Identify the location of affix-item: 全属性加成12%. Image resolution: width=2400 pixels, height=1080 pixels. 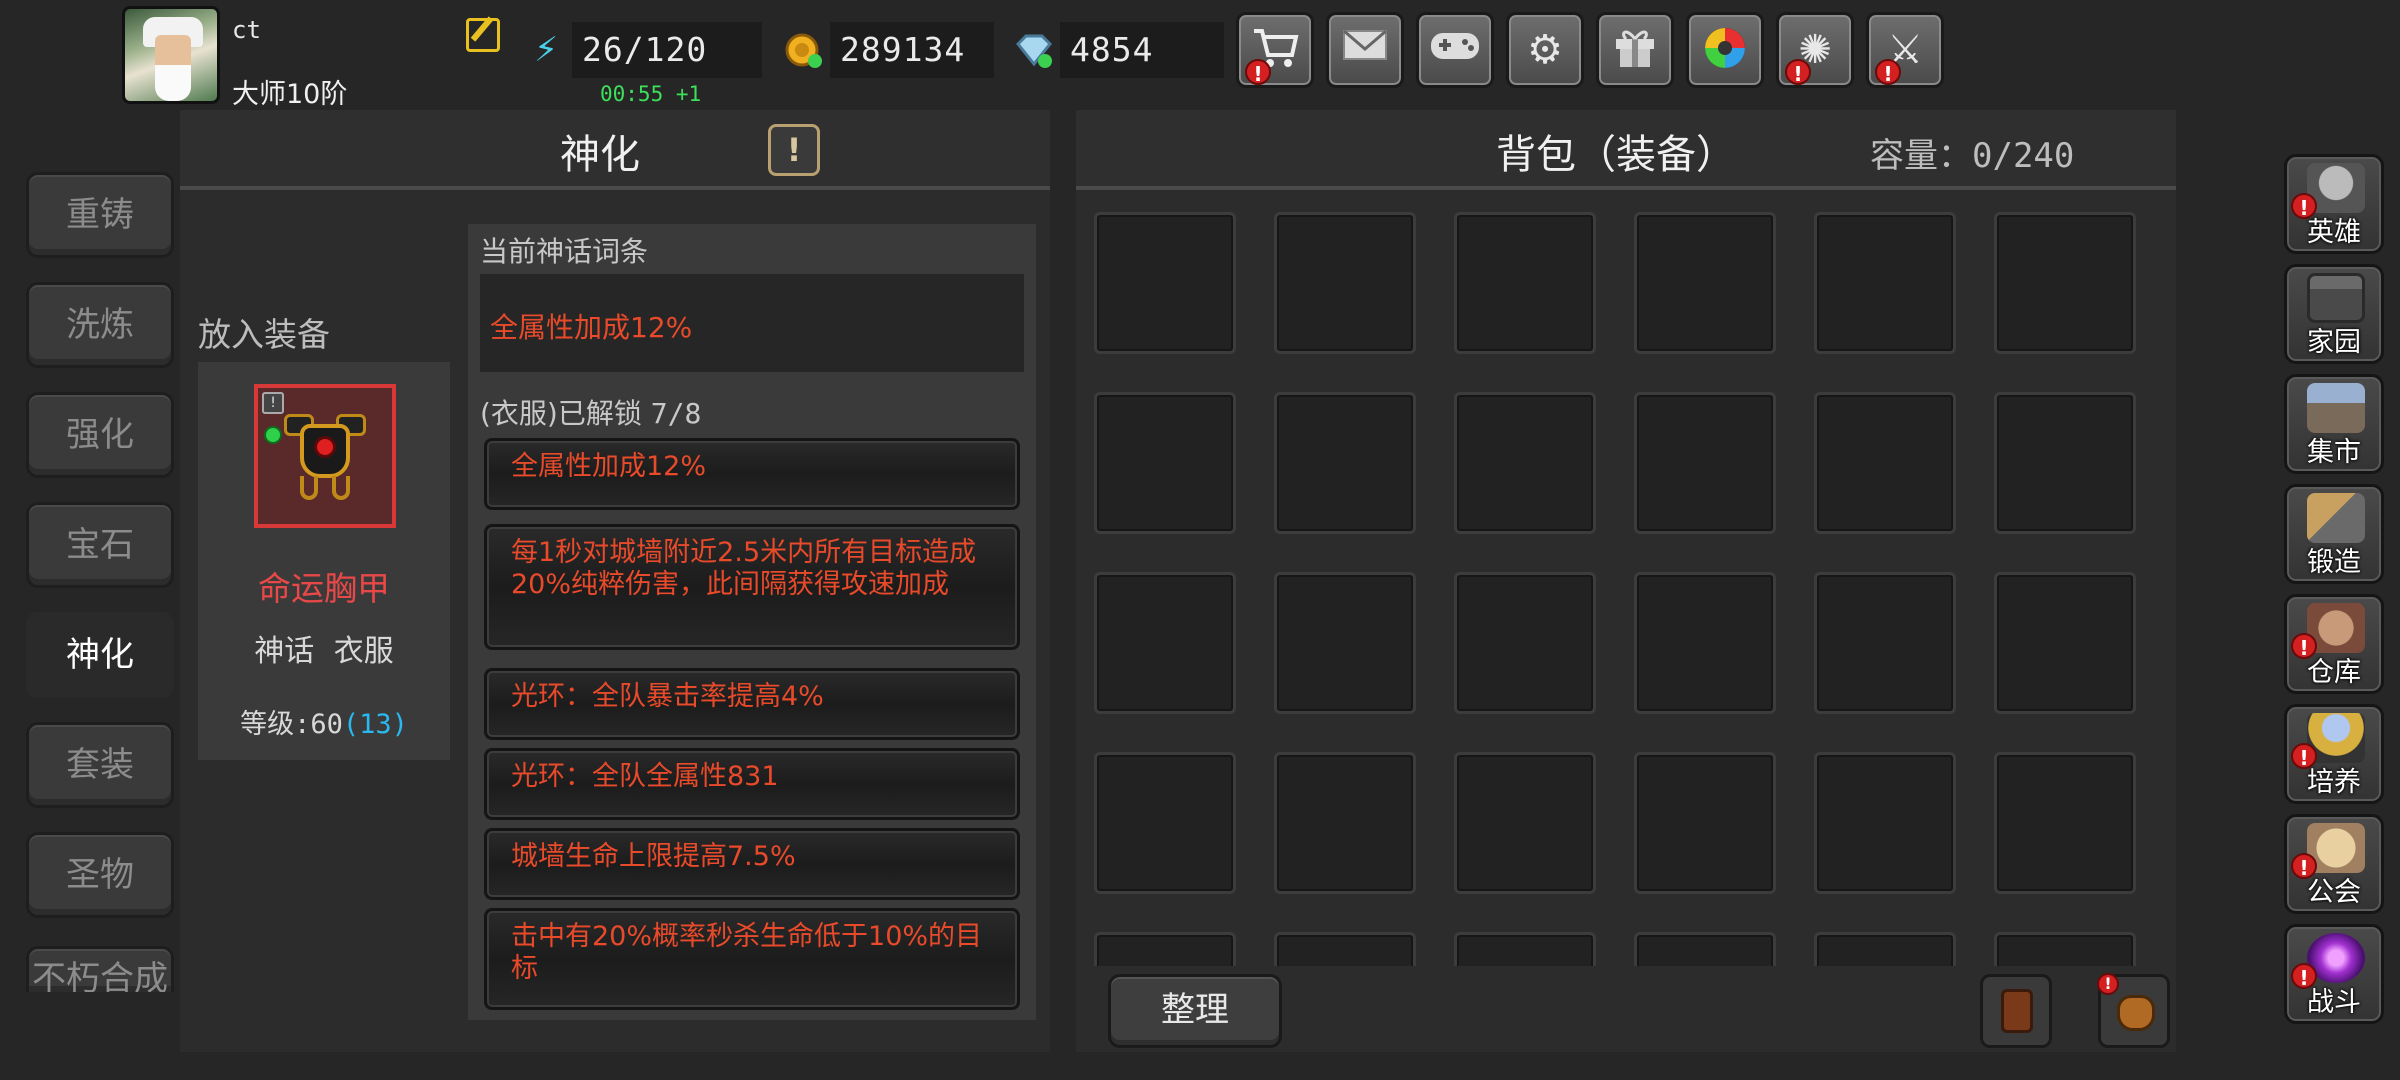
(752, 474).